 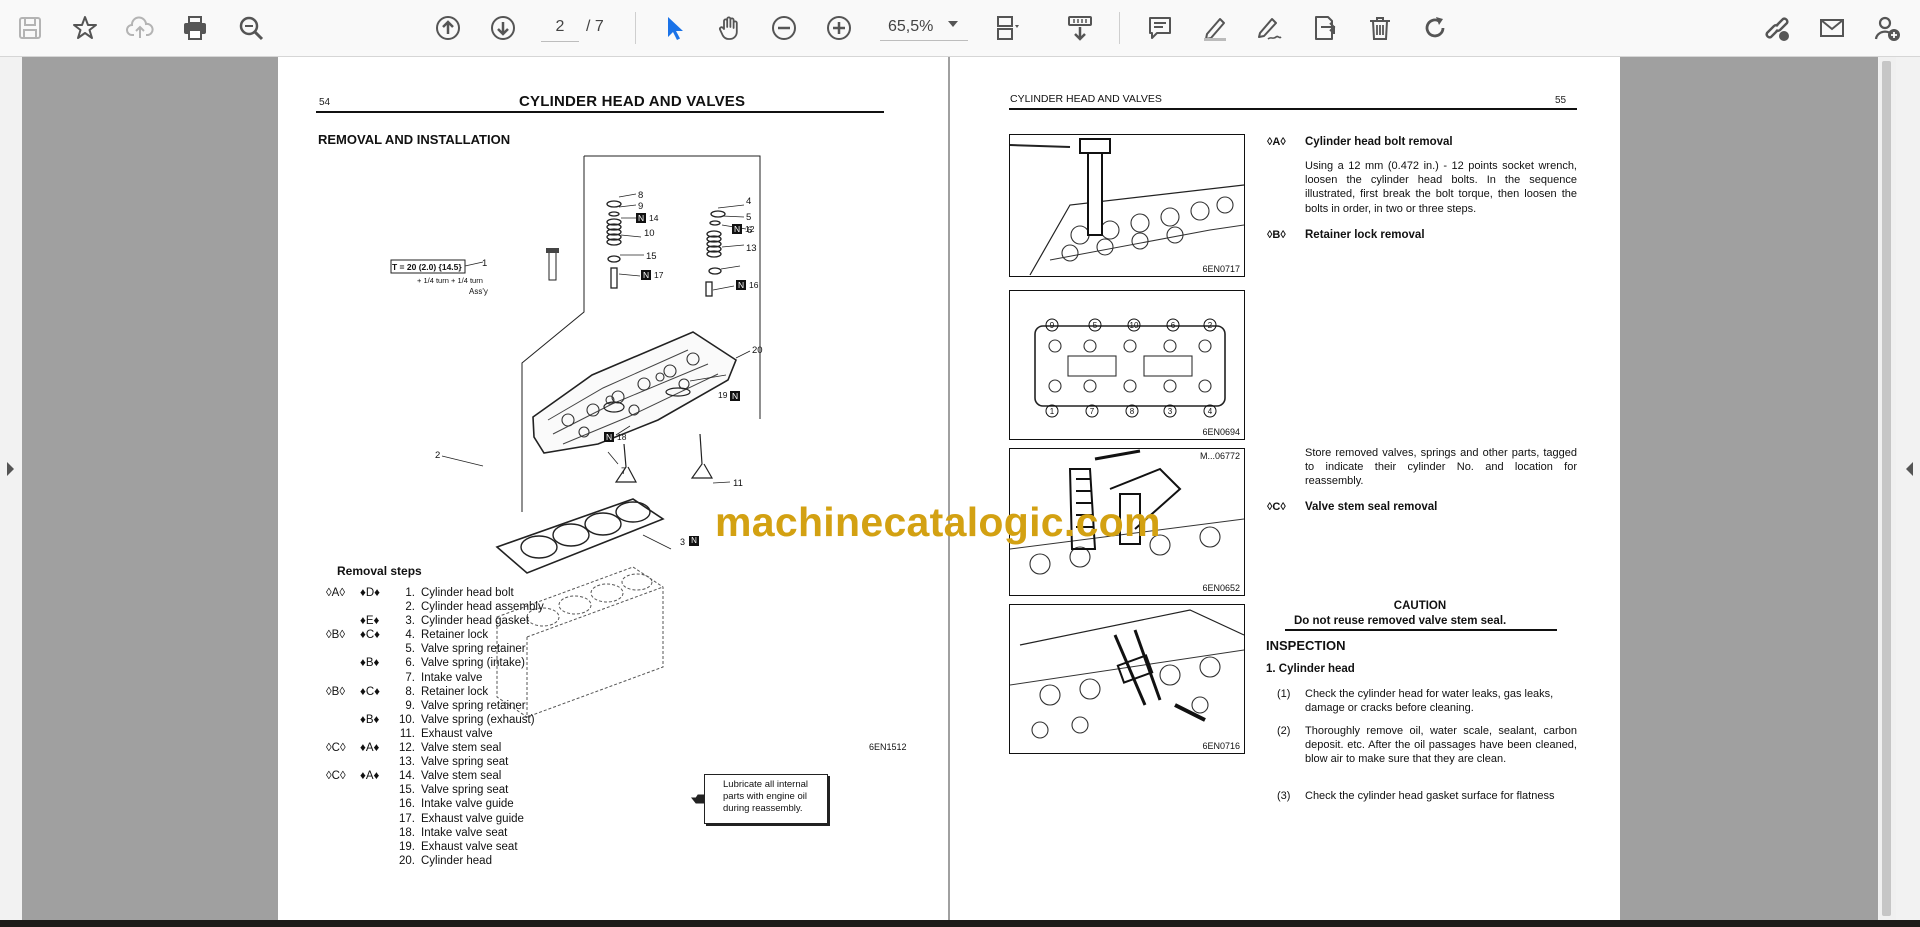 I want to click on select-cursor-icon, so click(x=674, y=28).